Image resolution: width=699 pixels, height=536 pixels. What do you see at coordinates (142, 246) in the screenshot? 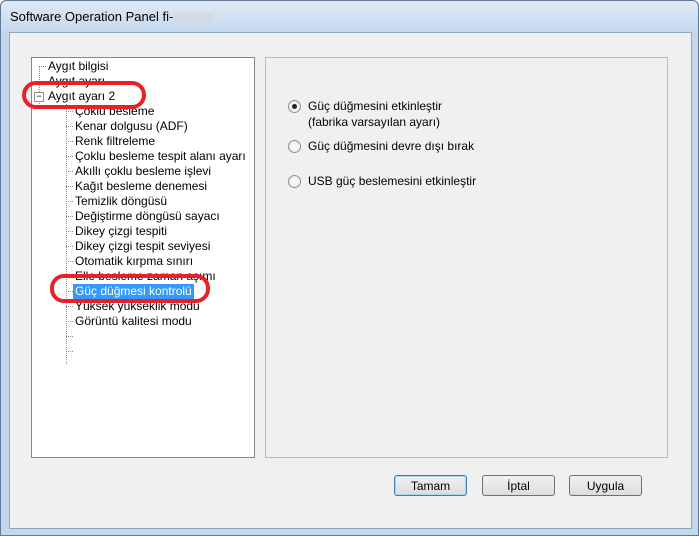
I see `tree-item-vertical-streak-level: Dikey çizgi tespit seviyesi` at bounding box center [142, 246].